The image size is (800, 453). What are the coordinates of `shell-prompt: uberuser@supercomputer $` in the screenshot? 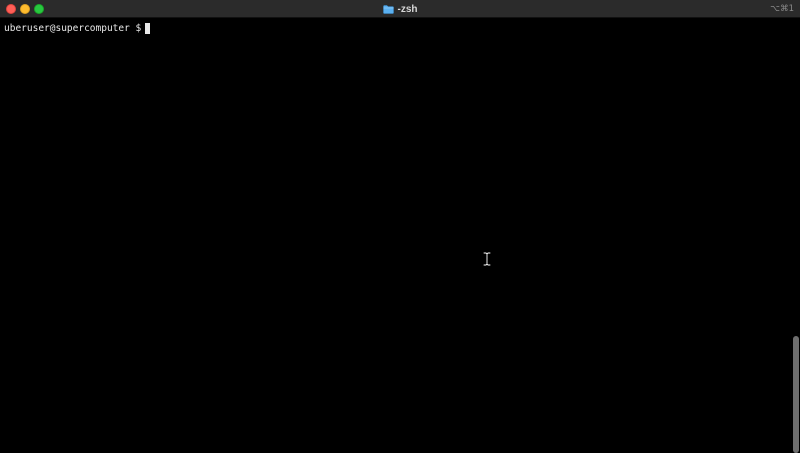 It's located at (73, 28).